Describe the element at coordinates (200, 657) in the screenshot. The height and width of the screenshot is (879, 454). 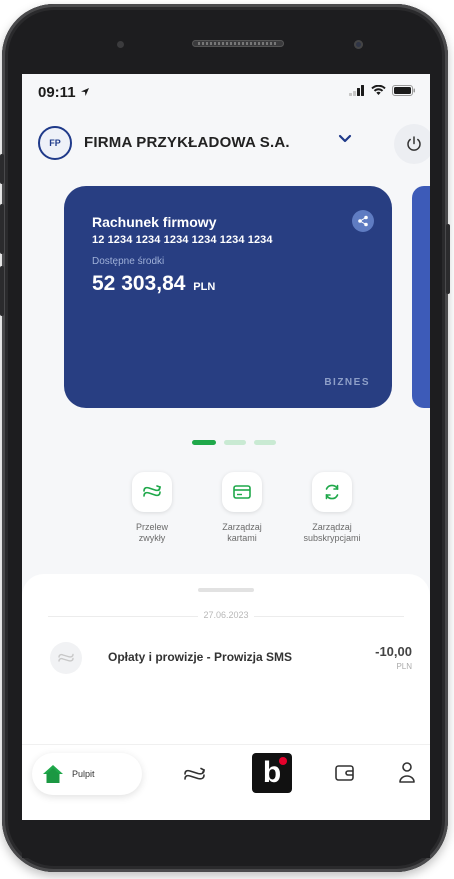
I see `transaction-title: Opłaty i prowizje - Prowizja SMS` at that location.